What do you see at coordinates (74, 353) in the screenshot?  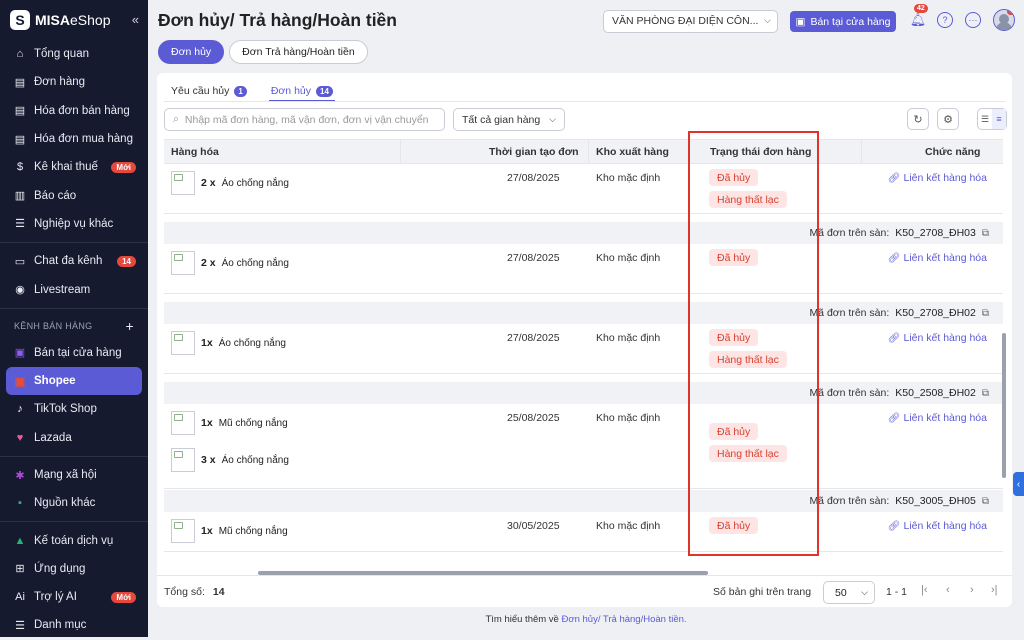 I see `sidebar-item-ban-tai-cua-hang: ▣ Bán tại cửa hàng` at bounding box center [74, 353].